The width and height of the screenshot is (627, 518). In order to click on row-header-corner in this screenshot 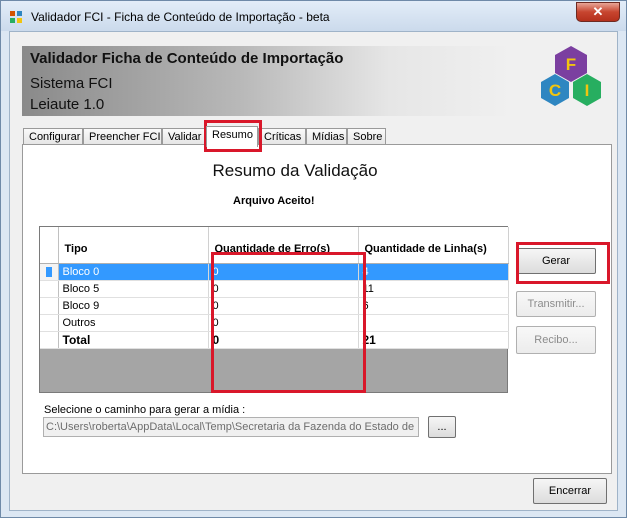, I will do `click(49, 245)`.